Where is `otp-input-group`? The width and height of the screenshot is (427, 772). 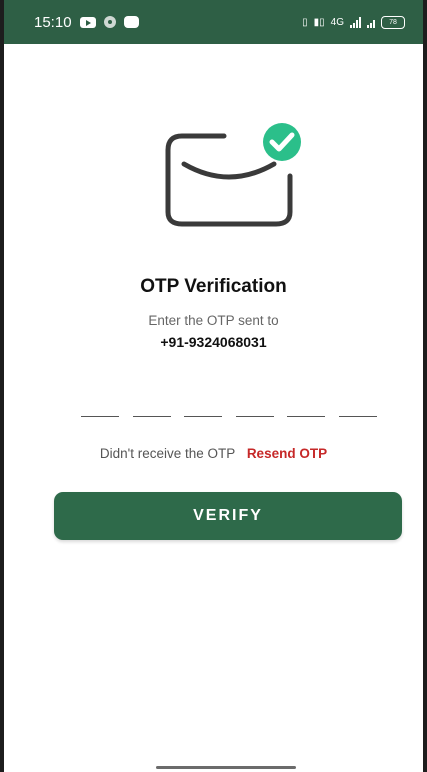 otp-input-group is located at coordinates (229, 409).